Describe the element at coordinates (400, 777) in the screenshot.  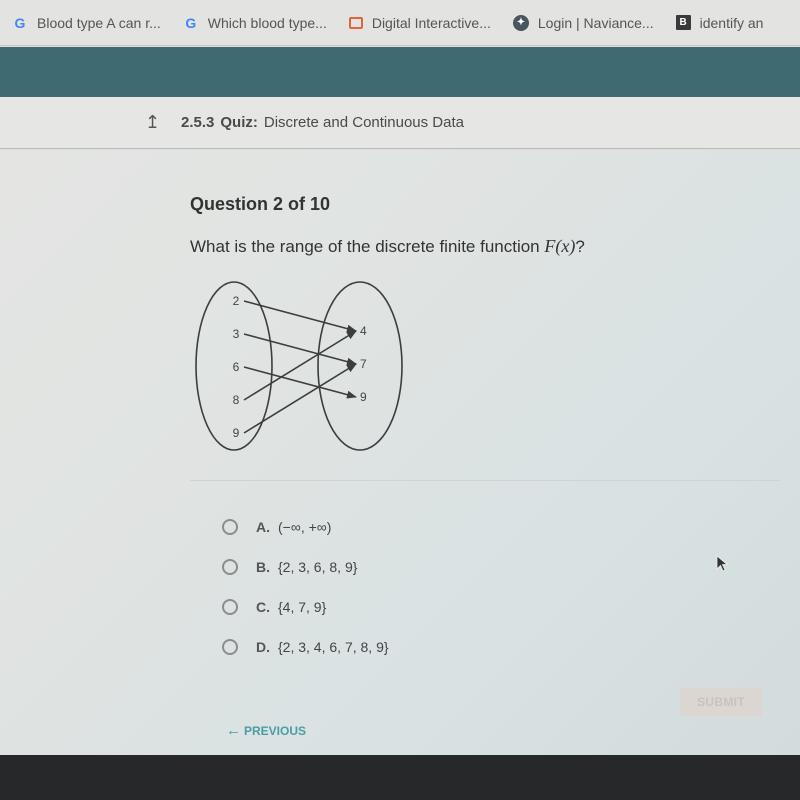
I see `screen-bezel` at that location.